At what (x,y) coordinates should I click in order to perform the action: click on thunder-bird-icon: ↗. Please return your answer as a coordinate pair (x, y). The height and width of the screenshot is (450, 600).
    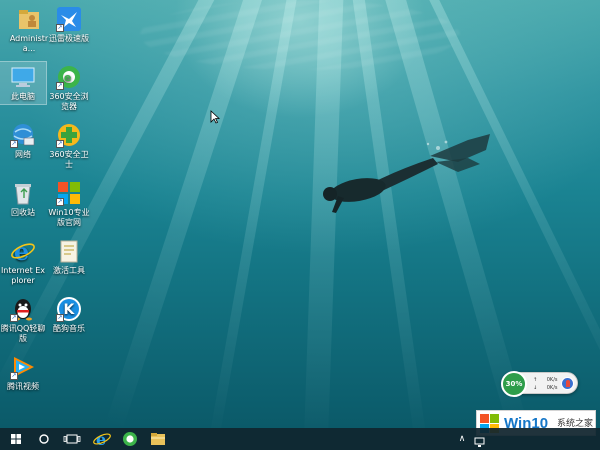
    Looking at the image, I should click on (69, 19).